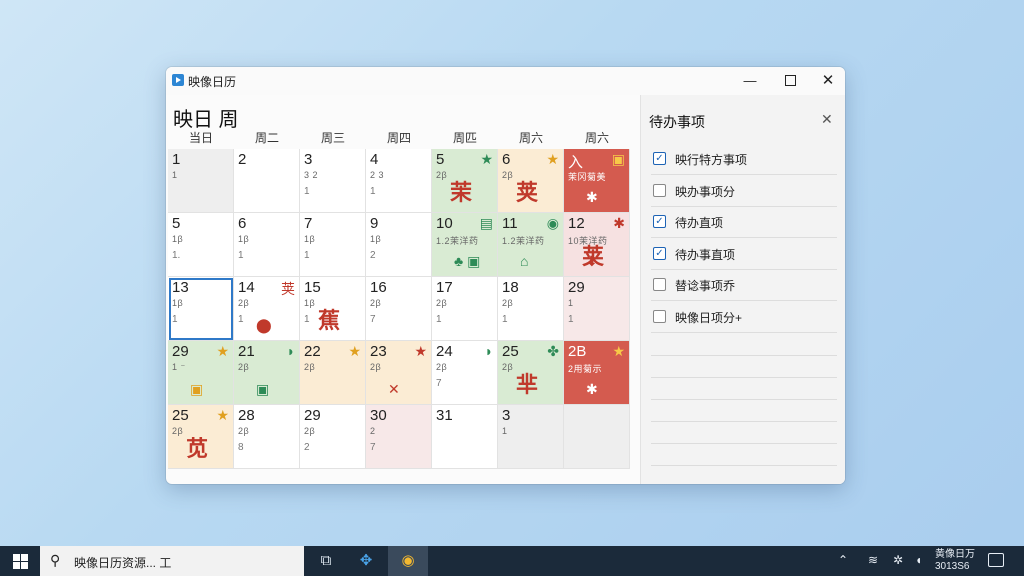 This screenshot has width=1024, height=576. Describe the element at coordinates (465, 309) in the screenshot. I see `calendar-day-cell: 17 2β 1` at that location.